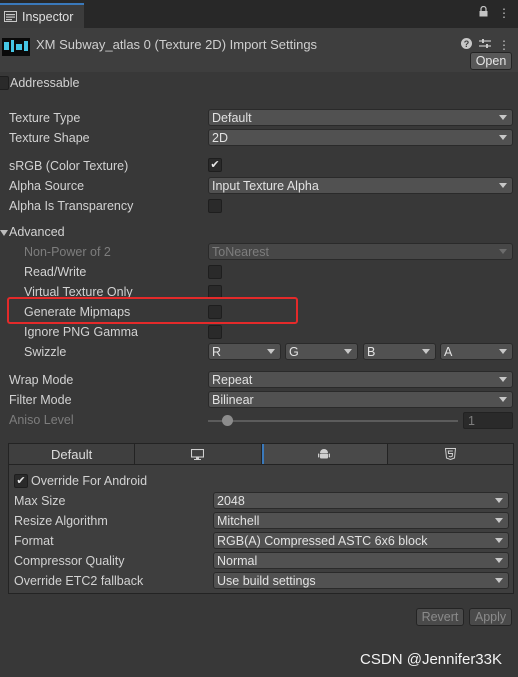  Describe the element at coordinates (491, 61) in the screenshot. I see `open-button: Open` at that location.